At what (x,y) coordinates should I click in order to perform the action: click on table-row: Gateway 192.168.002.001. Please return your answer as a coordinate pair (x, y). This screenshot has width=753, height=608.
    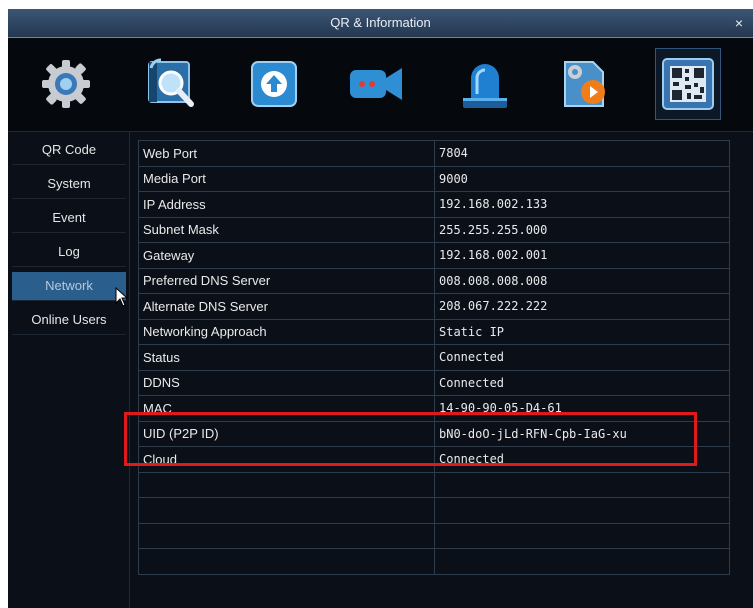
    Looking at the image, I should click on (434, 255).